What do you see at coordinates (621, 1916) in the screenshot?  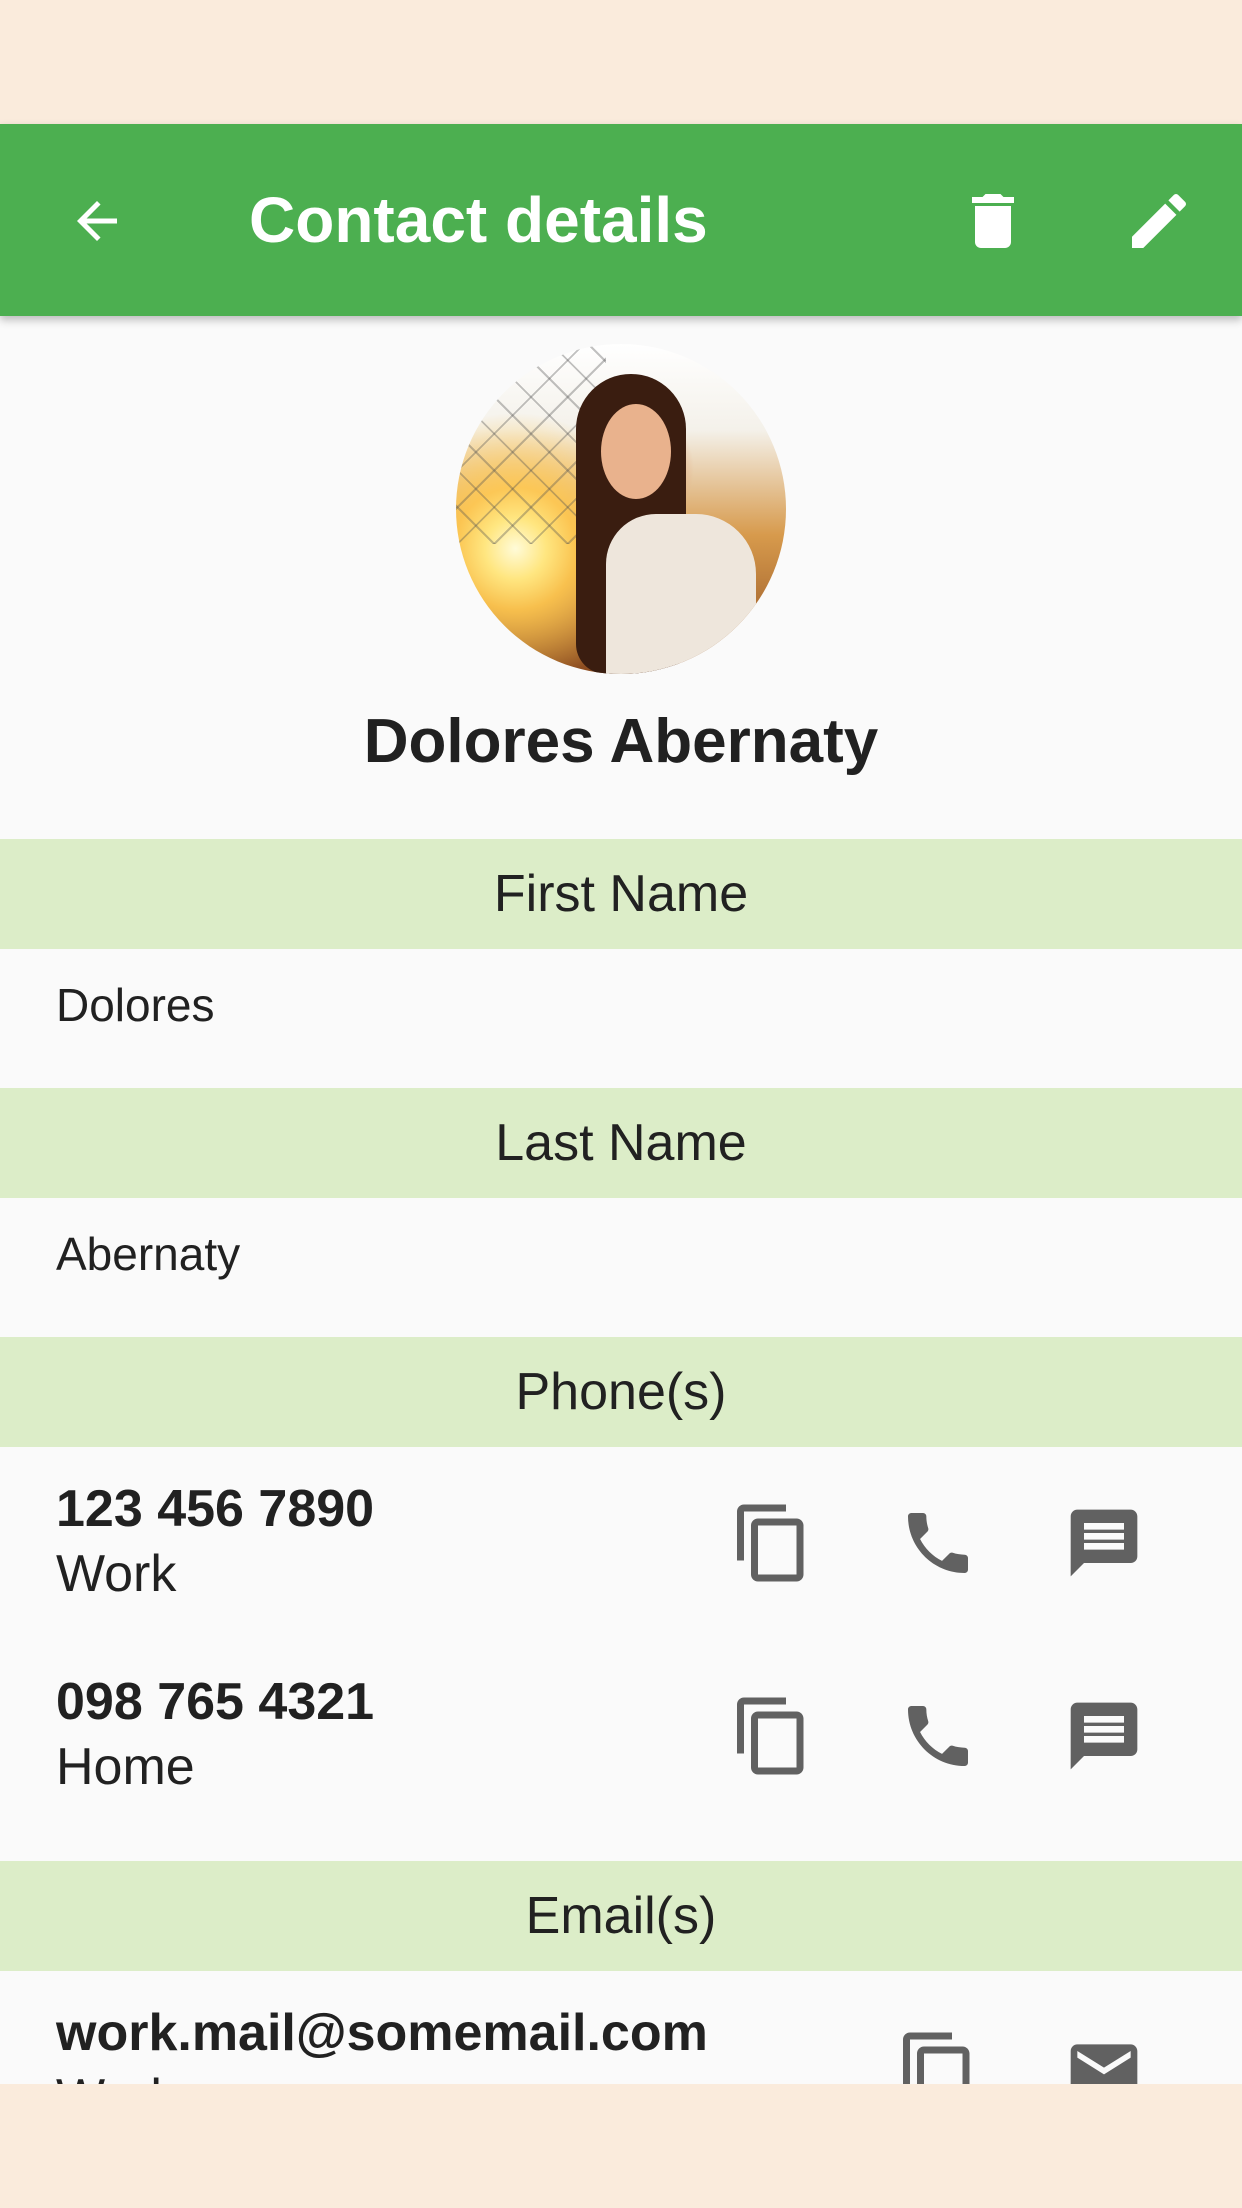 I see `emails-header: Email(s)` at bounding box center [621, 1916].